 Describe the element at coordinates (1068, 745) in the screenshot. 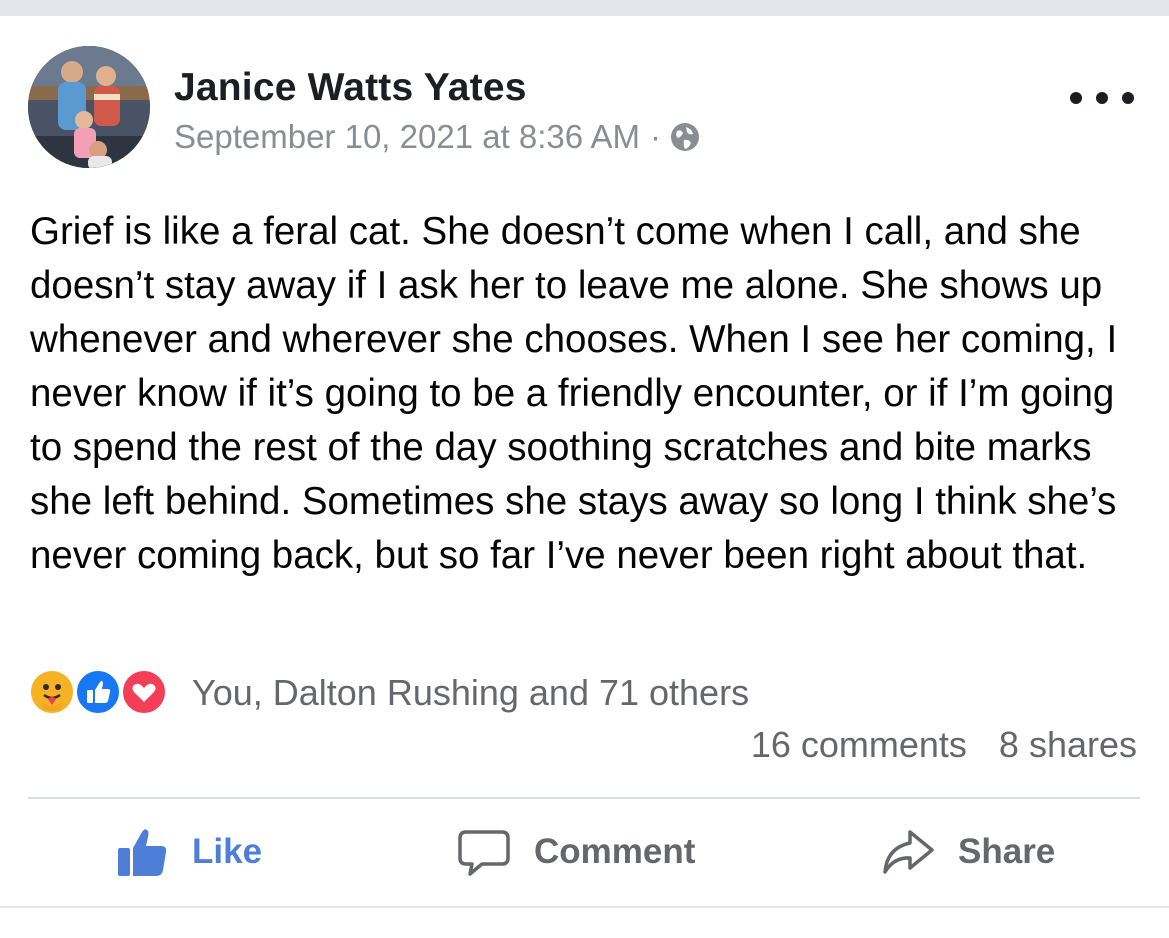

I see `share-count: 8 shares` at that location.